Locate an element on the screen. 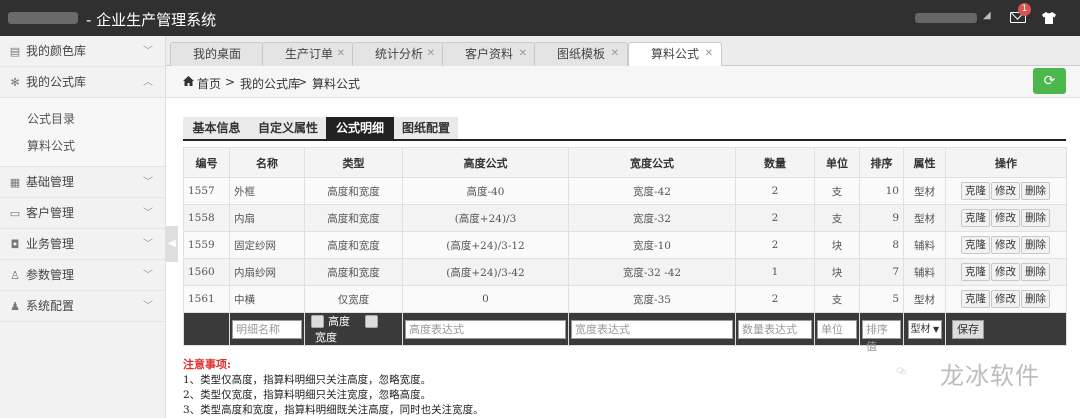 Image resolution: width=1080 pixels, height=418 pixels. breadcrumb-home: 首页 is located at coordinates (209, 83).